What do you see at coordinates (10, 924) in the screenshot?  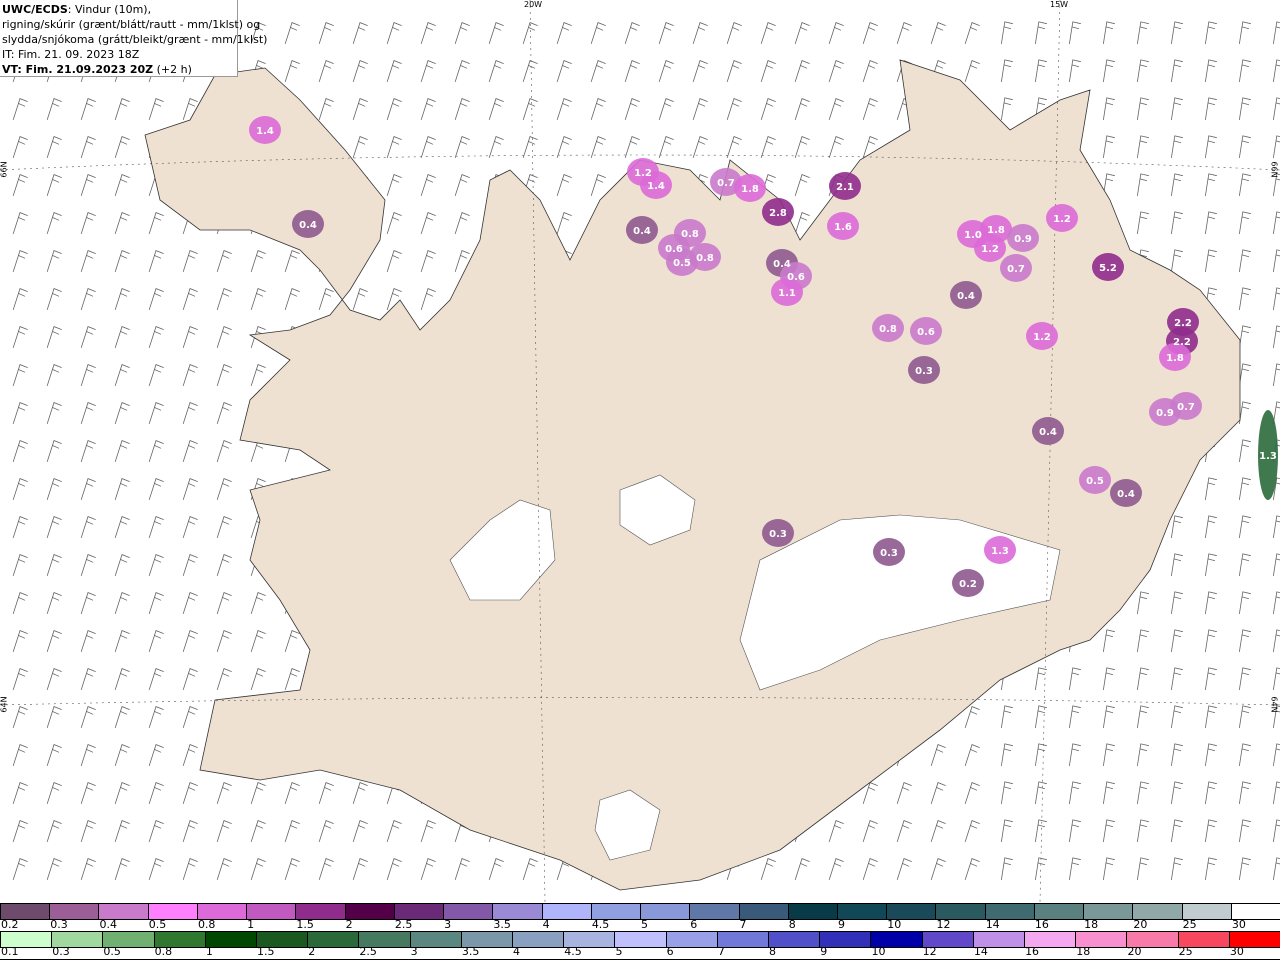 I see `legend-label: 0.2` at bounding box center [10, 924].